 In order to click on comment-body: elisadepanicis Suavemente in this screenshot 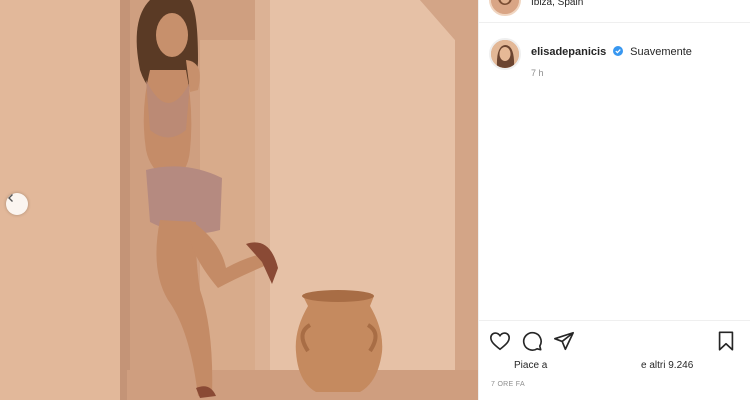, I will do `click(636, 51)`.